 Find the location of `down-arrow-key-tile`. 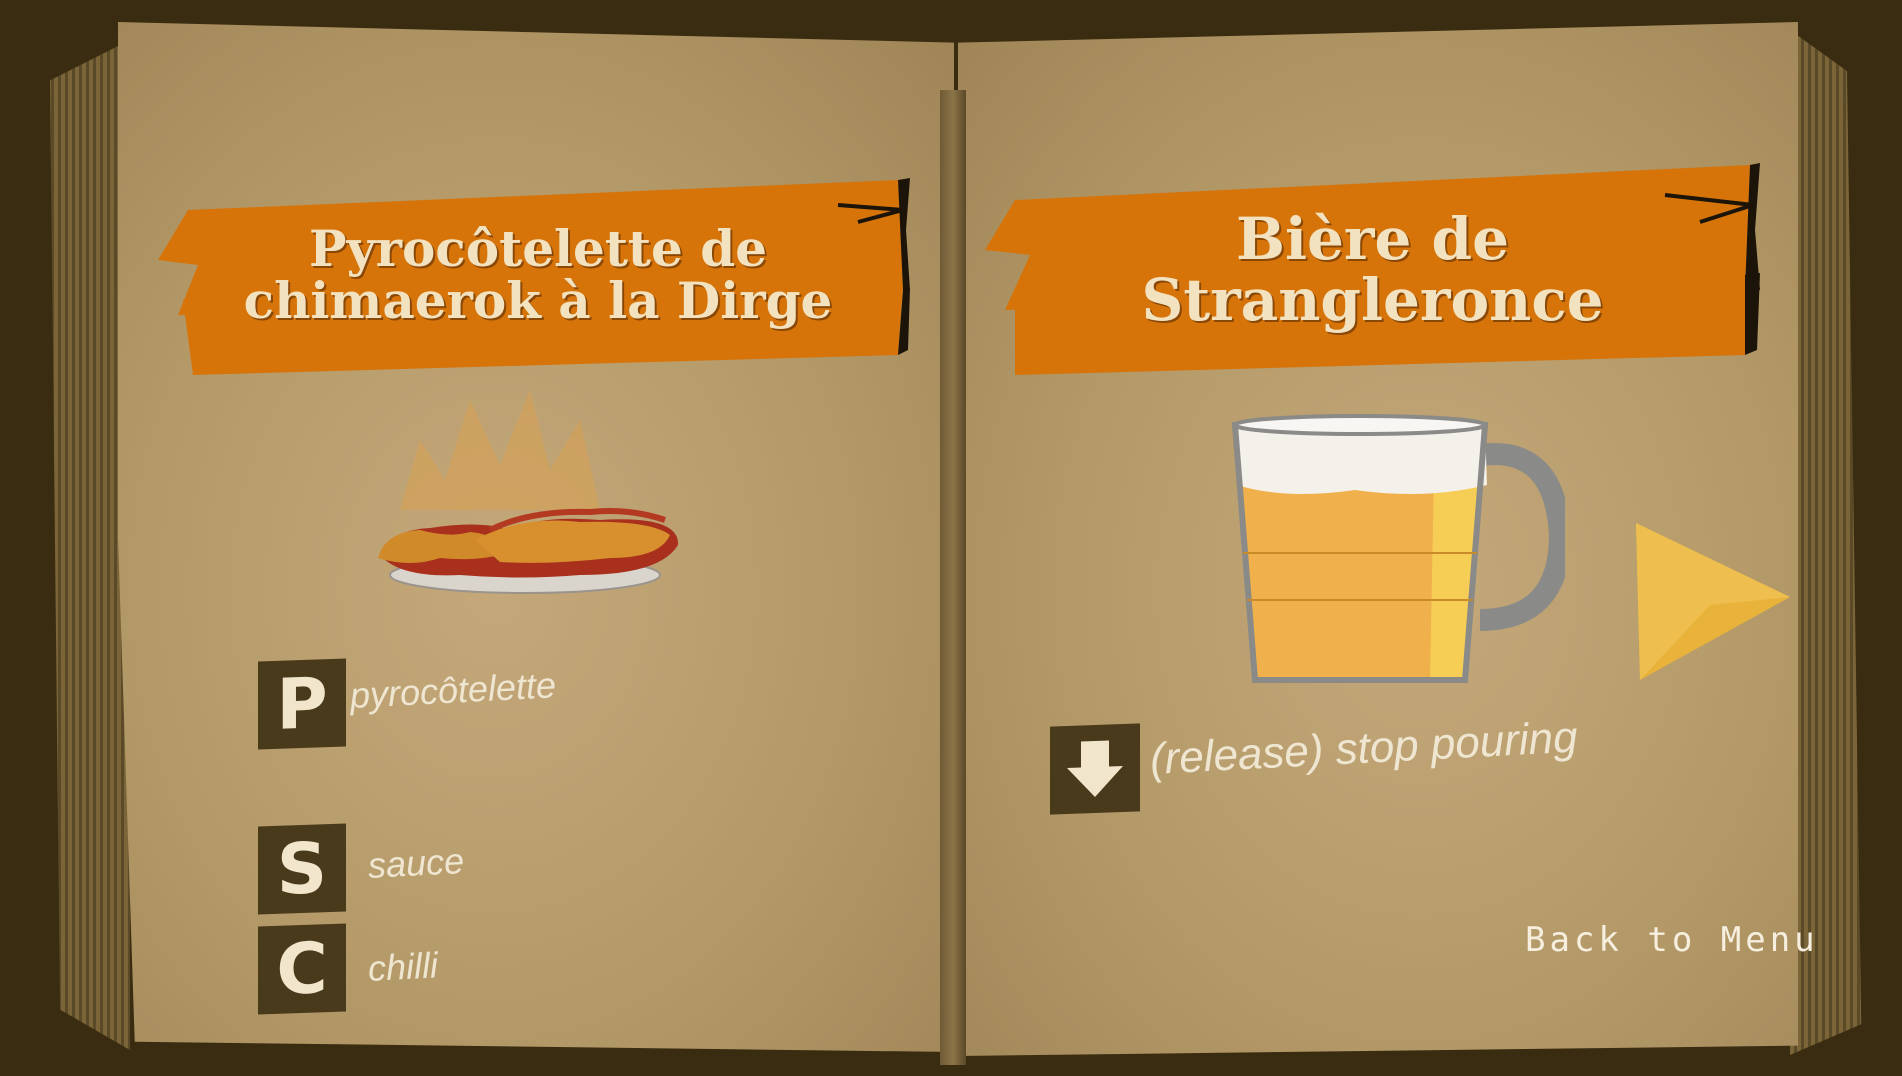

down-arrow-key-tile is located at coordinates (1095, 769).